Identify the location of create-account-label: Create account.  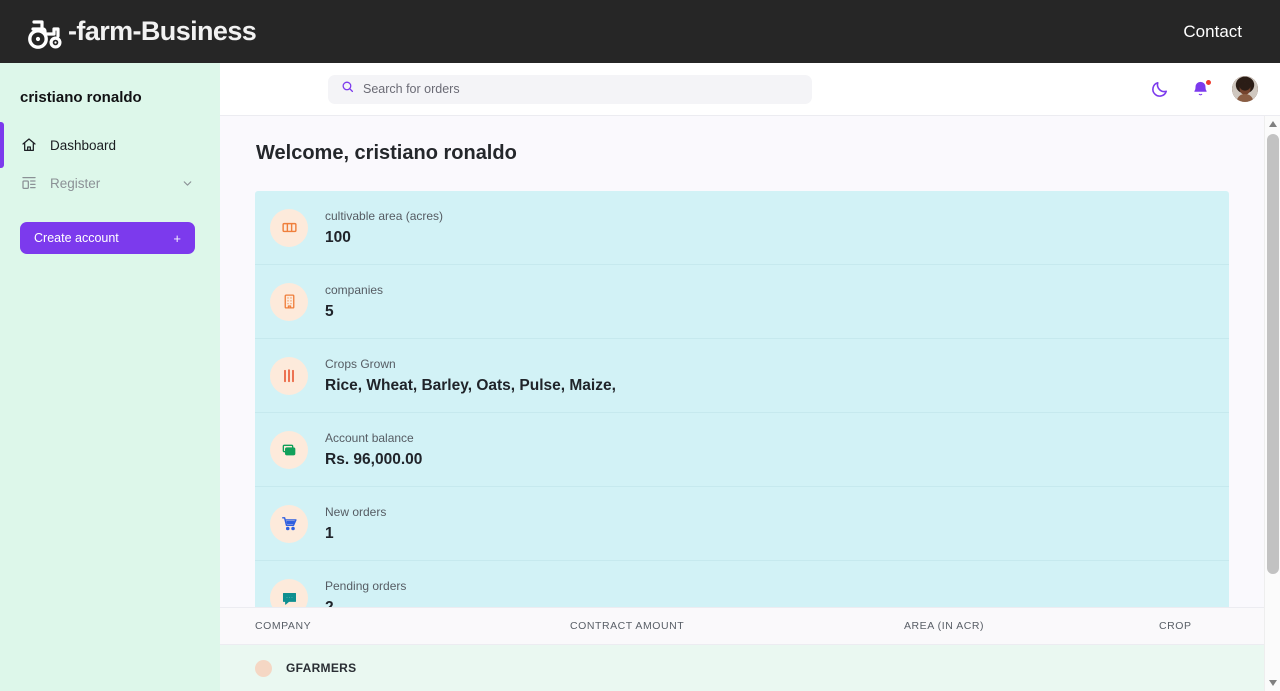
(76, 238).